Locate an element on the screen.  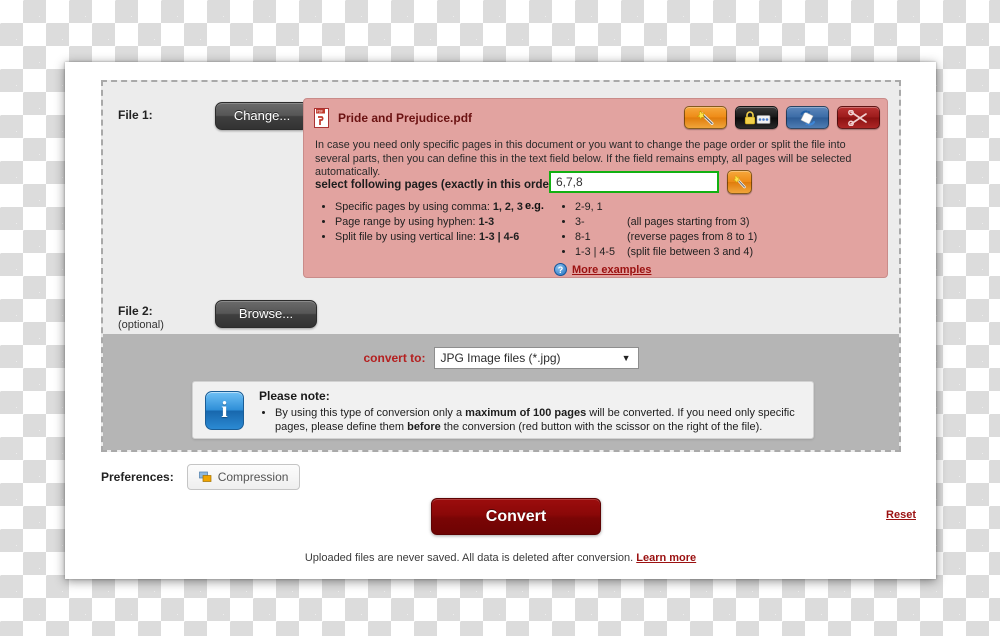
pdf-filename: Pride and Prejudice.pdf is located at coordinates (405, 118).